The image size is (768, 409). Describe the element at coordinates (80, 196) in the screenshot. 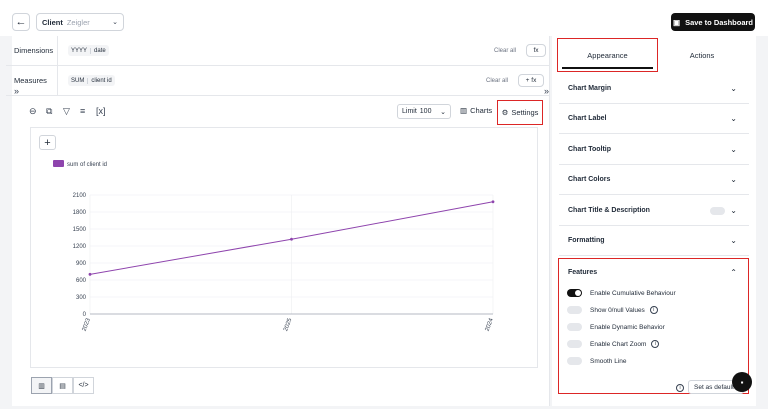

I see `y-tick-label: 2100` at that location.